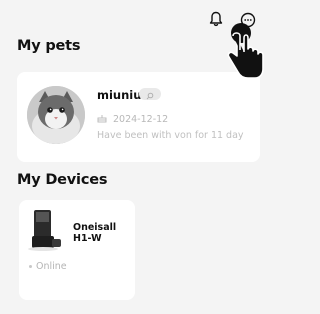  I want to click on device-image, so click(45, 229).